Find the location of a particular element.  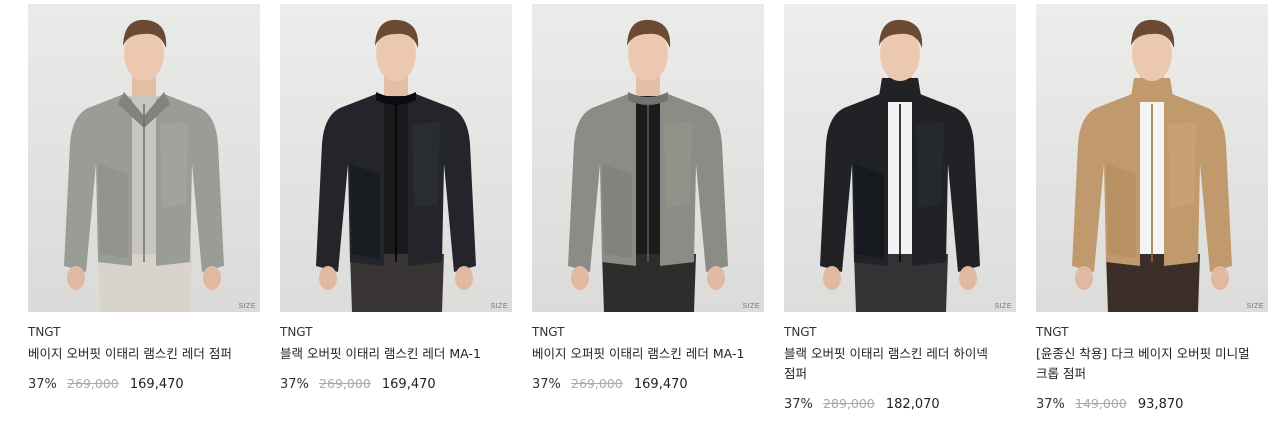

product-name: 베이지 오버핏 이태리 램스킨 레더 점퍼 is located at coordinates (135, 354).